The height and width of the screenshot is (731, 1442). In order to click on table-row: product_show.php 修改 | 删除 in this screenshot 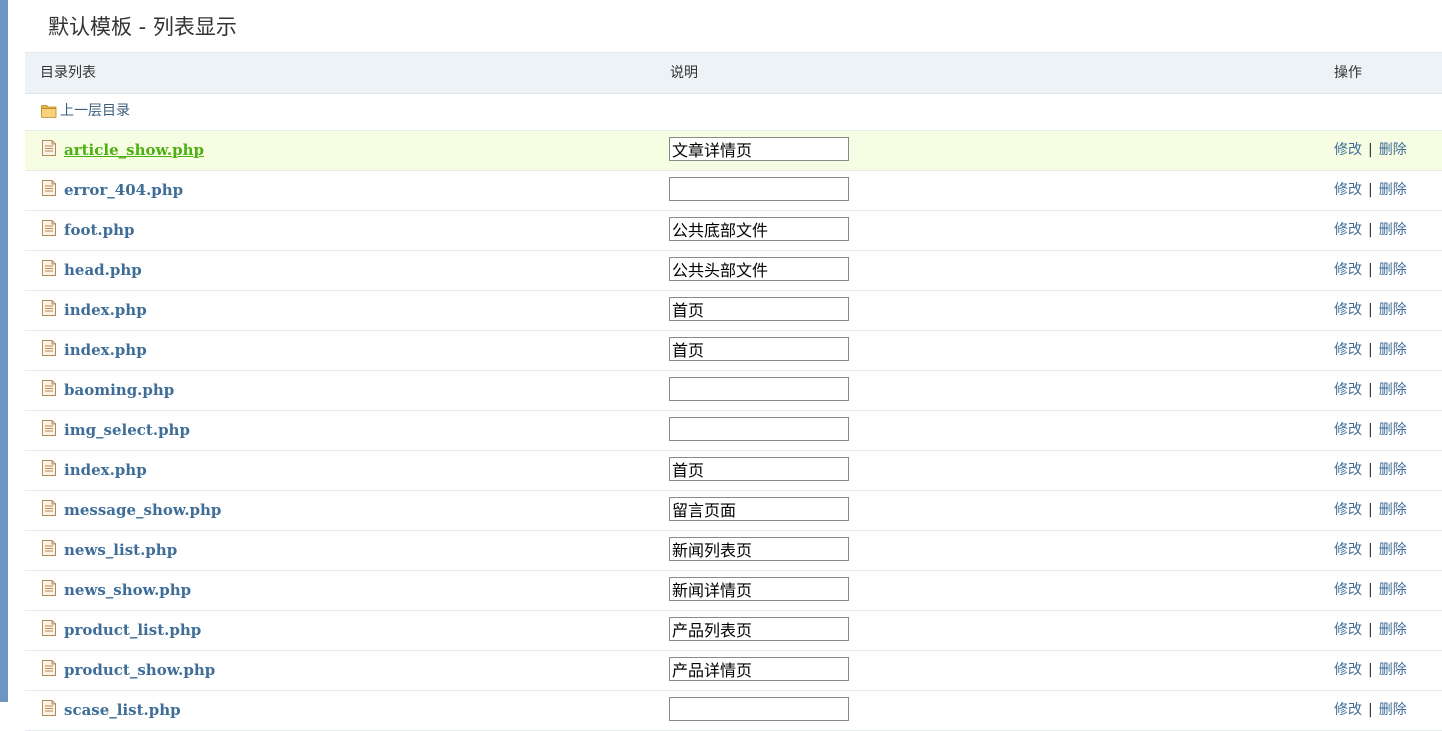, I will do `click(733, 671)`.